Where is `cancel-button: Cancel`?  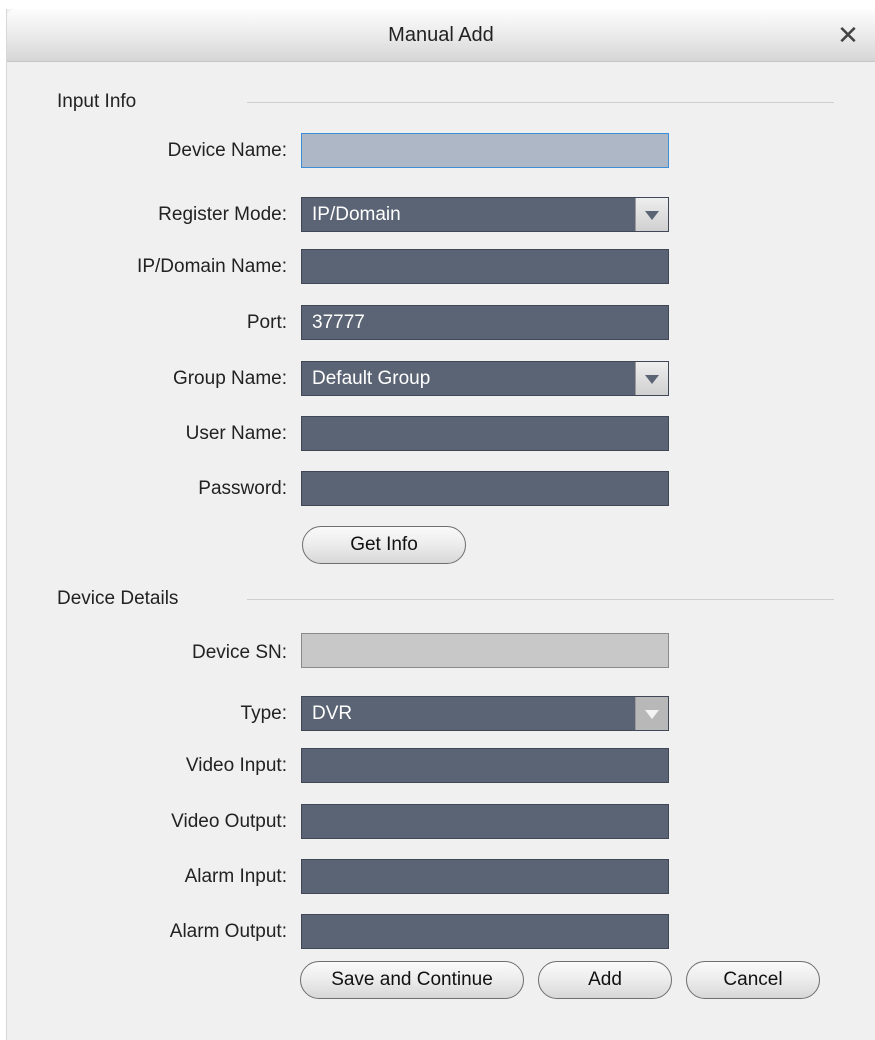
cancel-button: Cancel is located at coordinates (753, 980).